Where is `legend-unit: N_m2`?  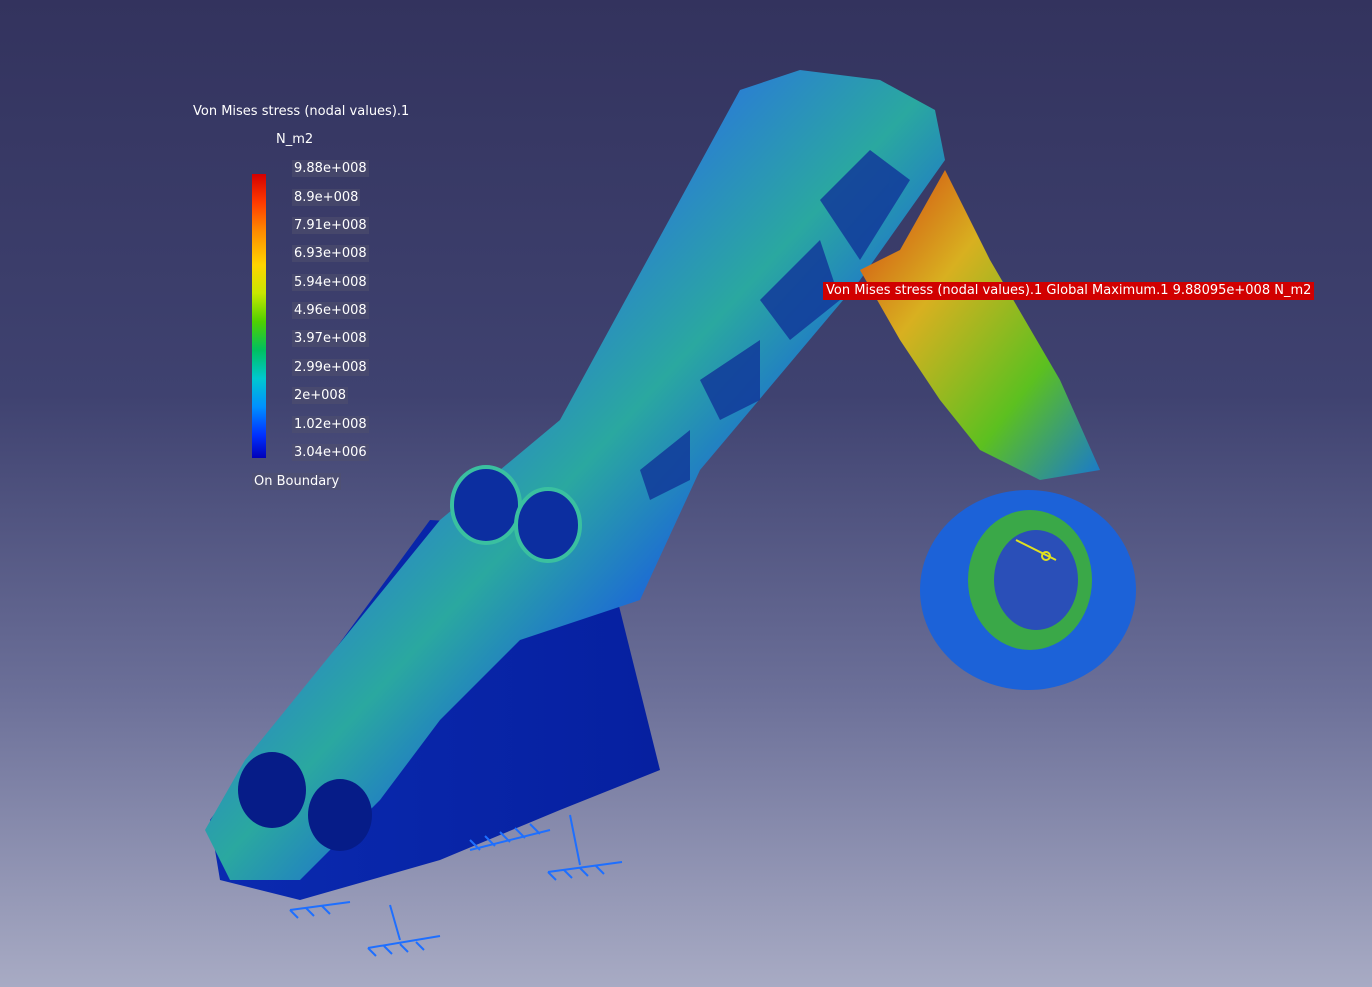
legend-unit: N_m2 is located at coordinates (295, 139).